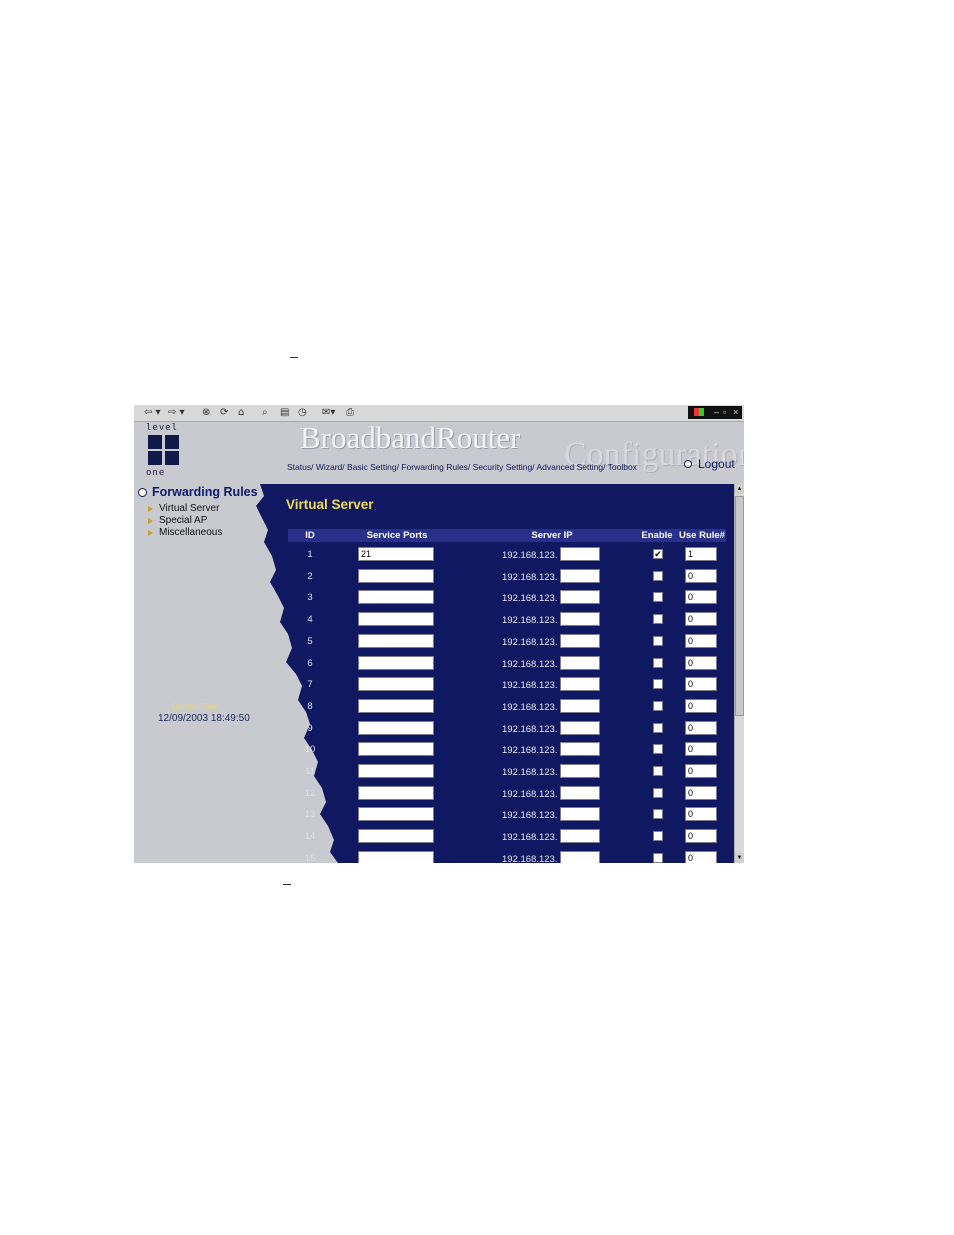 This screenshot has height=1235, width=954. Describe the element at coordinates (310, 685) in the screenshot. I see `row-id: 7` at that location.